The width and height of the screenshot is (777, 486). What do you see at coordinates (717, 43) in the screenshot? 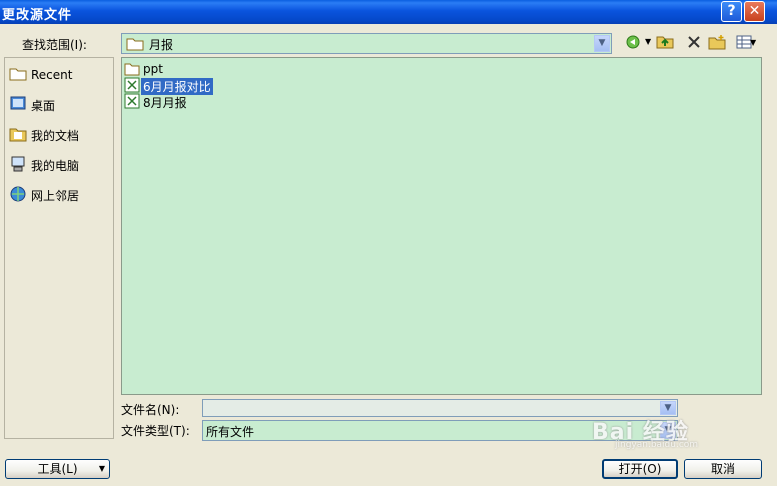
I see `new-folder-button` at bounding box center [717, 43].